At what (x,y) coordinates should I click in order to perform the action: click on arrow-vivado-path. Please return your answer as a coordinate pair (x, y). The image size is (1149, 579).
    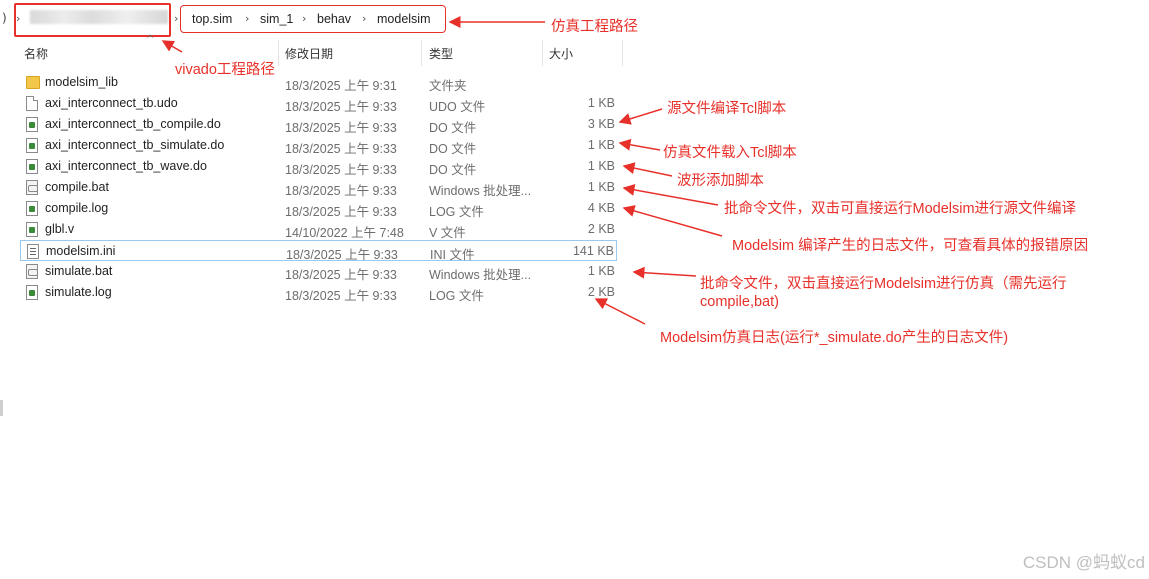
    Looking at the image, I should click on (172, 46).